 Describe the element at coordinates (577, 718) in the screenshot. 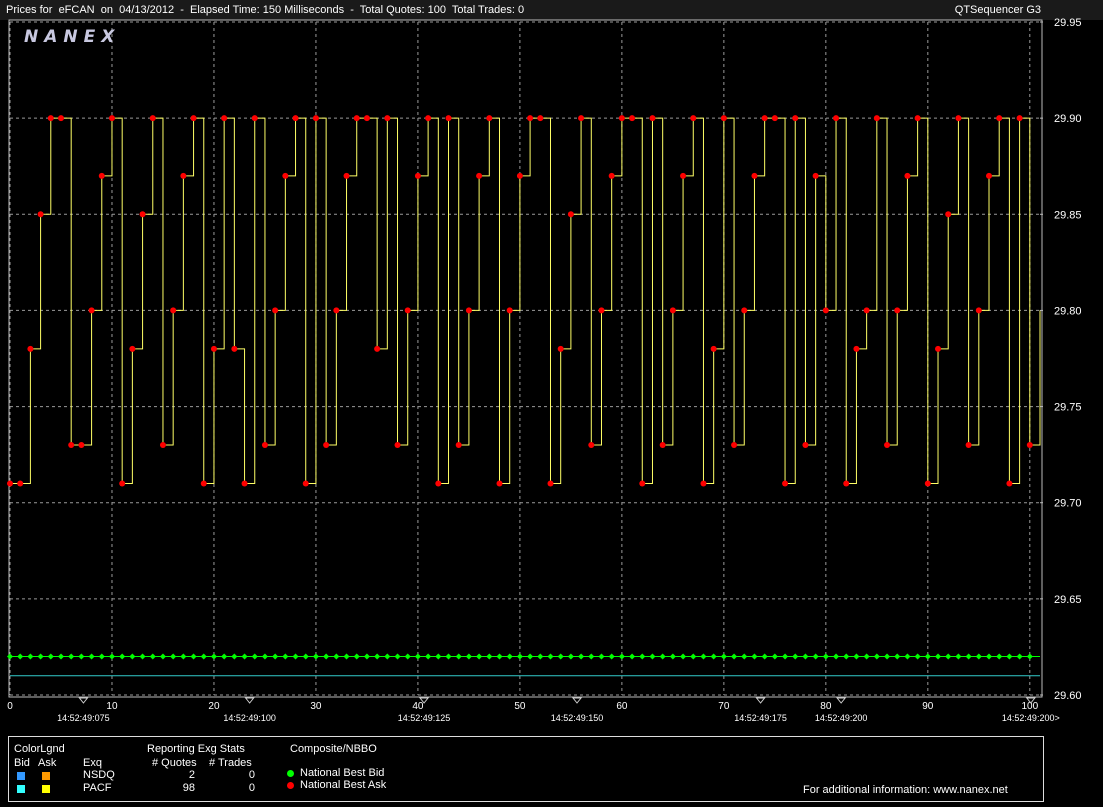

I see `time-label: 14:52:49:150` at that location.